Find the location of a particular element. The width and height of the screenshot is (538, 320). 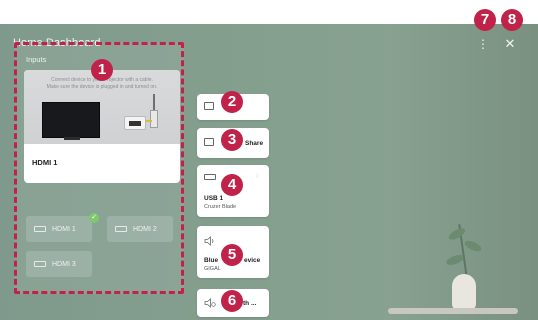

input-hdmi1-tile: HDMI 1 is located at coordinates (59, 229).